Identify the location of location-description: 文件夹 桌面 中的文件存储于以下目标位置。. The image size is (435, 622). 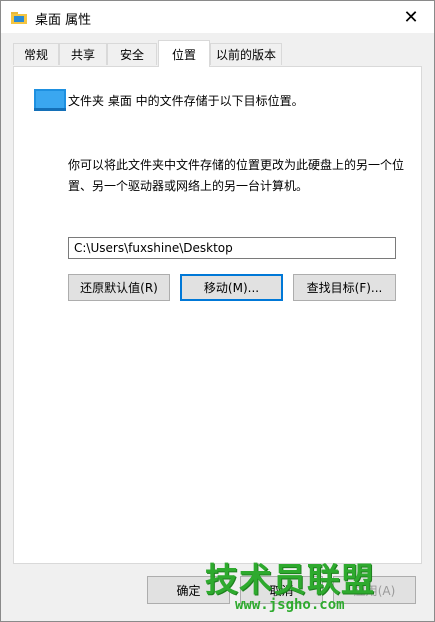
(186, 101).